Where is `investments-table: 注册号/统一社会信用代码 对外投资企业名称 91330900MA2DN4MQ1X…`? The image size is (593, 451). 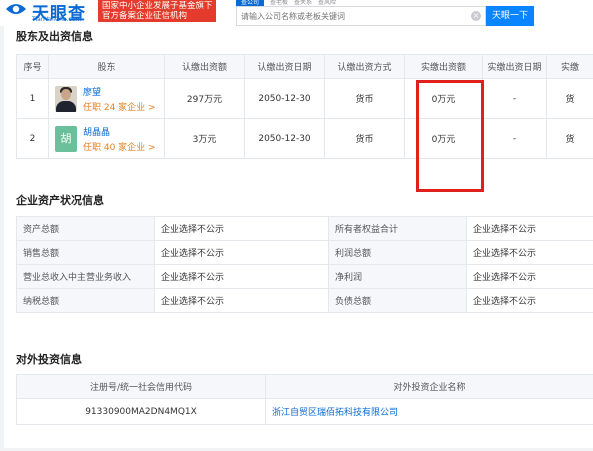
investments-table: 注册号/统一社会信用代码 对外投资企业名称 91330900MA2DN4MQ1X… is located at coordinates (304, 399).